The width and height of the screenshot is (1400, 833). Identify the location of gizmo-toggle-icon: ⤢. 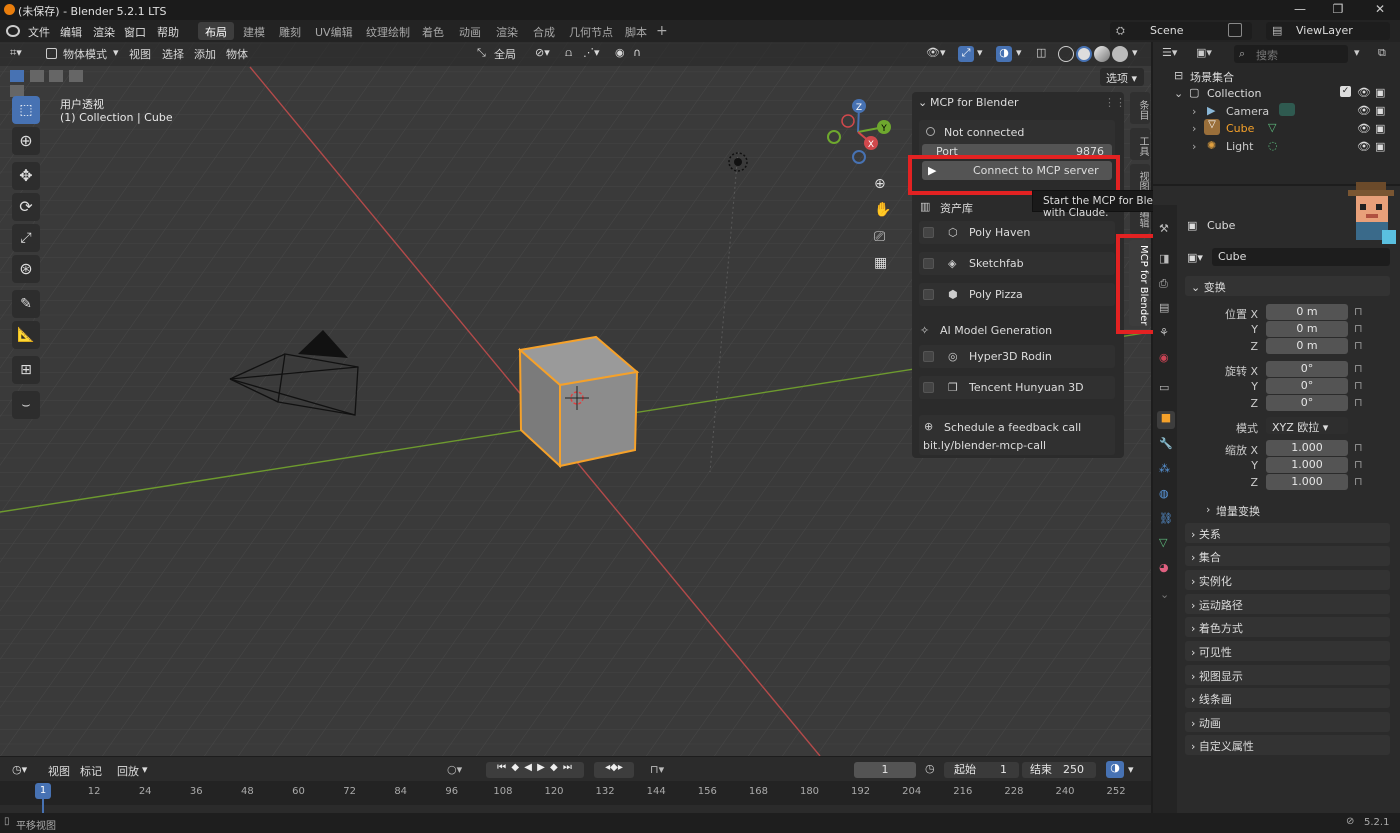
(966, 54).